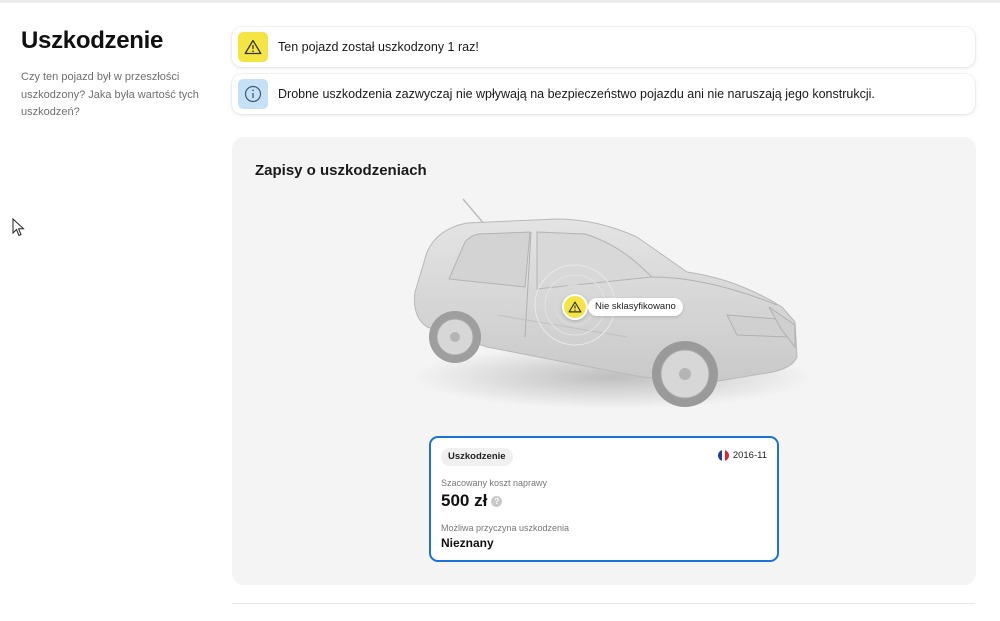 This screenshot has width=1000, height=621. Describe the element at coordinates (464, 500) in the screenshot. I see `repair-cost-value: 500 zł` at that location.